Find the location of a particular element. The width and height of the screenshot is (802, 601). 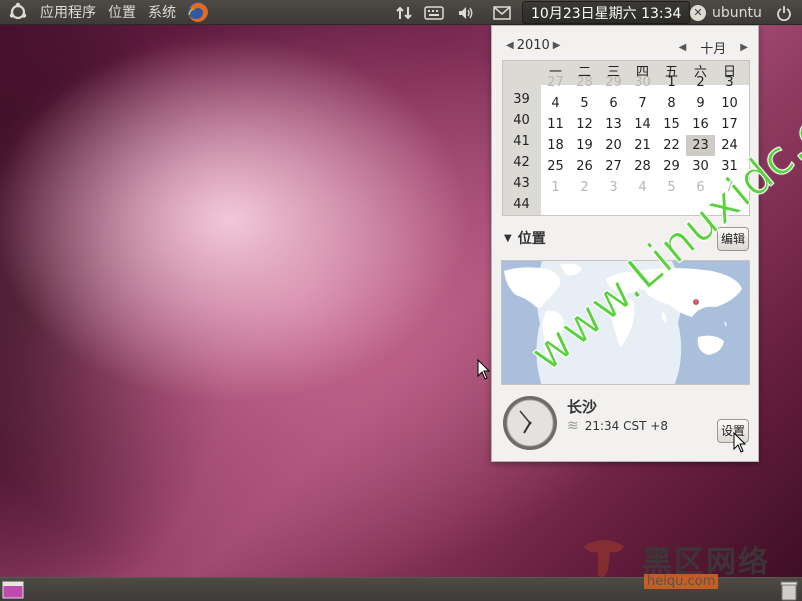

calendar-day: 17 is located at coordinates (729, 124).